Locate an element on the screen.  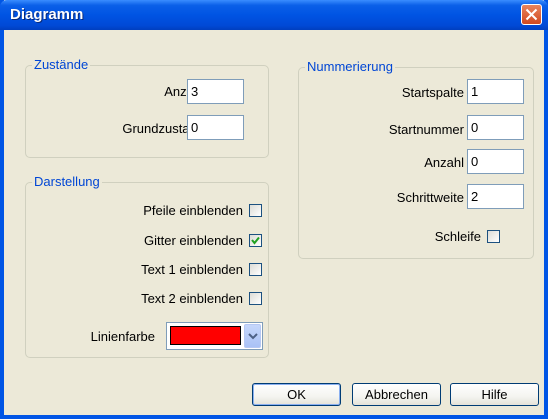
dropdown-button is located at coordinates (252, 336).